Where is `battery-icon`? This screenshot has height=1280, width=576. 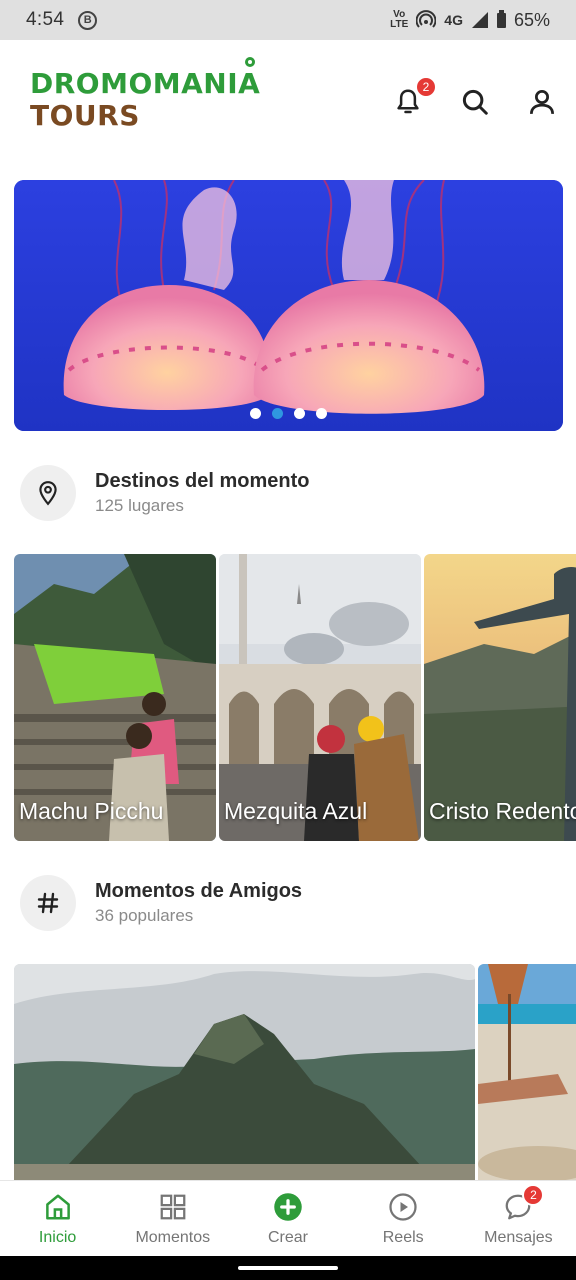 battery-icon is located at coordinates (501, 18).